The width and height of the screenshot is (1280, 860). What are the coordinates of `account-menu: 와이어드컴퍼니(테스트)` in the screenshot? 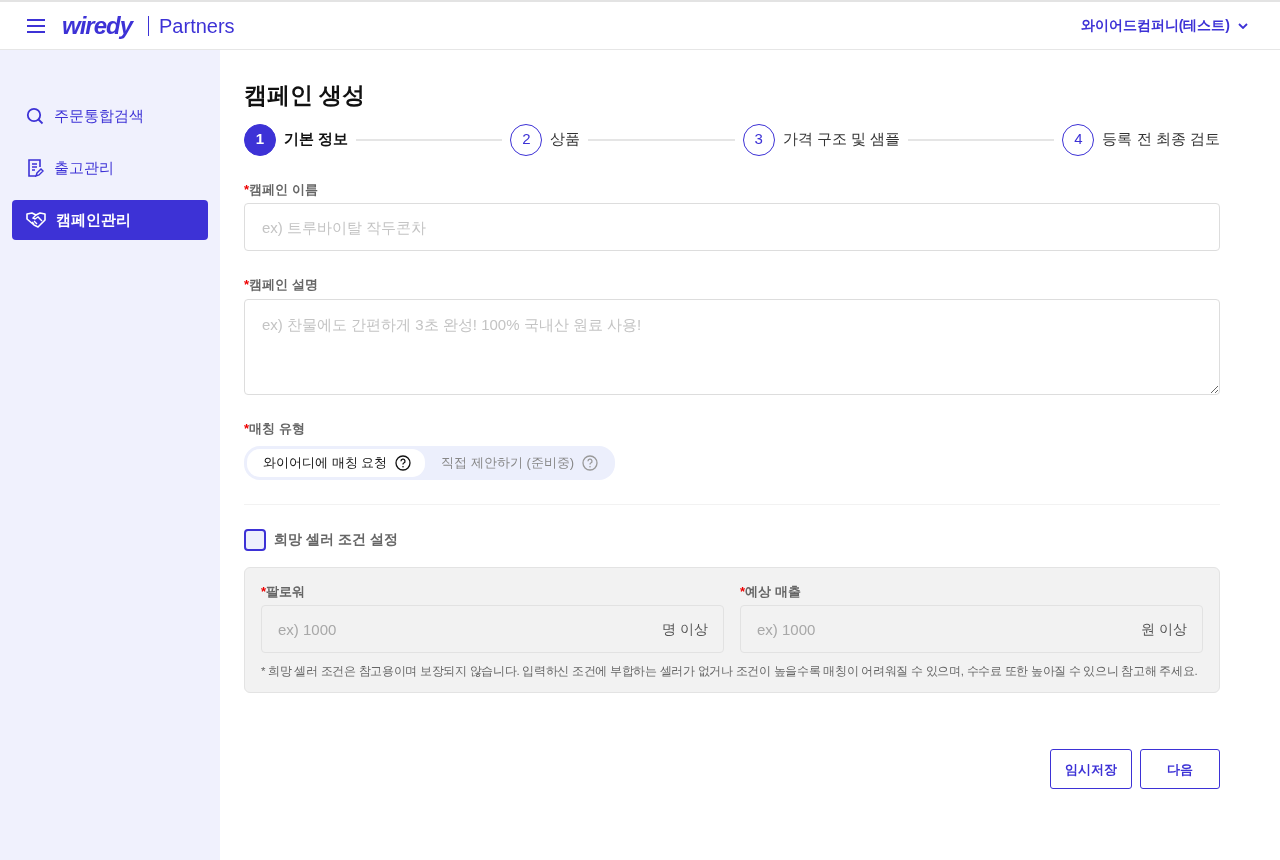 It's located at (1164, 25).